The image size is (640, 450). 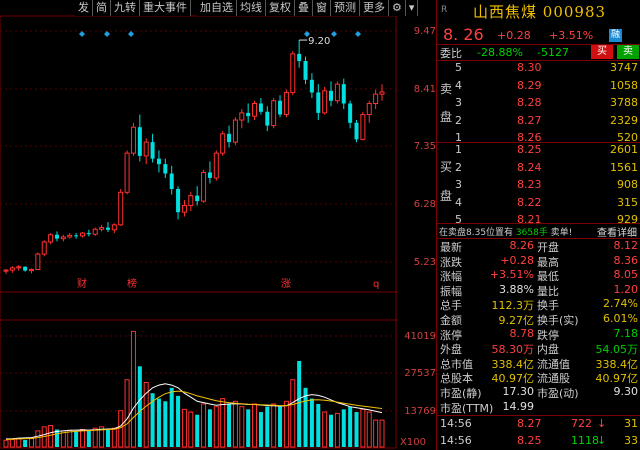 I want to click on order-notice: 在卖盘8.35位置有 3658手 卖单! 查看详细, so click(x=538, y=231).